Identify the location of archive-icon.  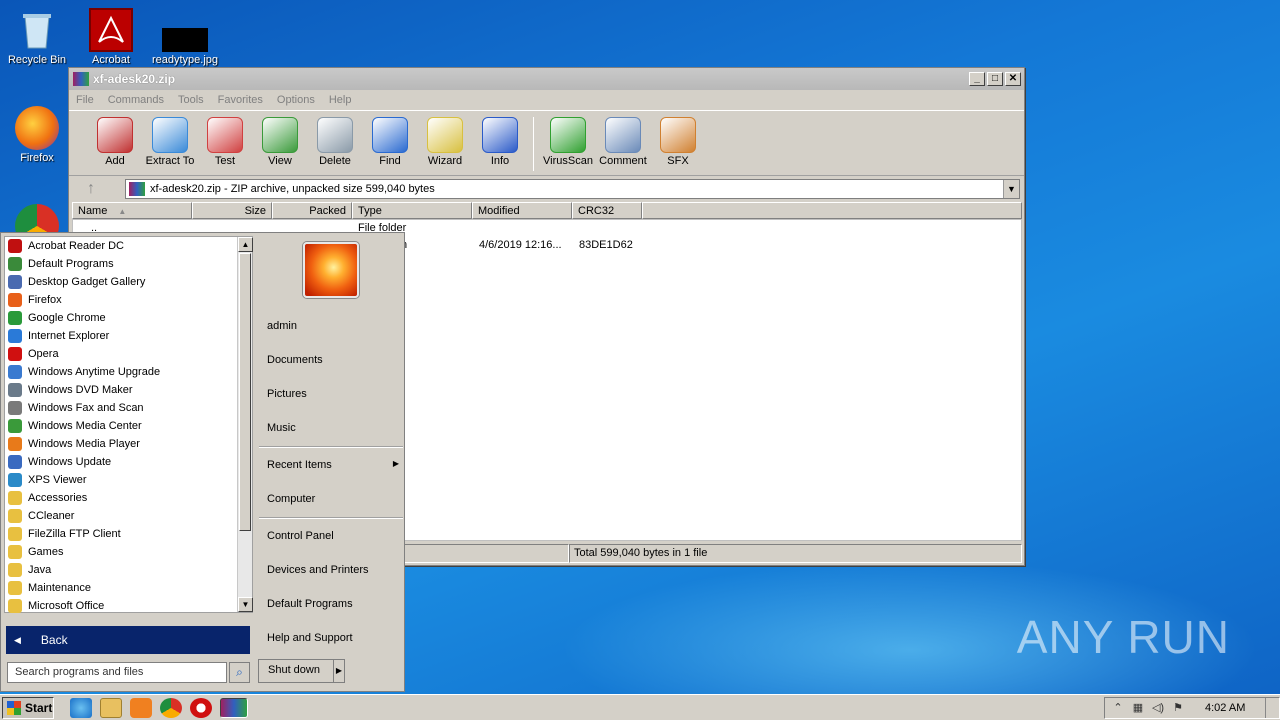
(137, 189).